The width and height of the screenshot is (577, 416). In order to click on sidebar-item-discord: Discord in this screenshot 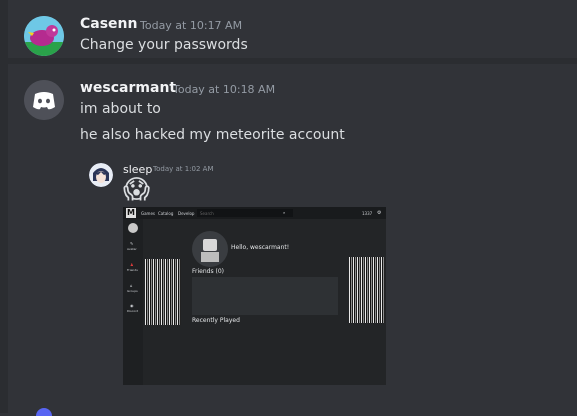, I will do `click(132, 311)`.